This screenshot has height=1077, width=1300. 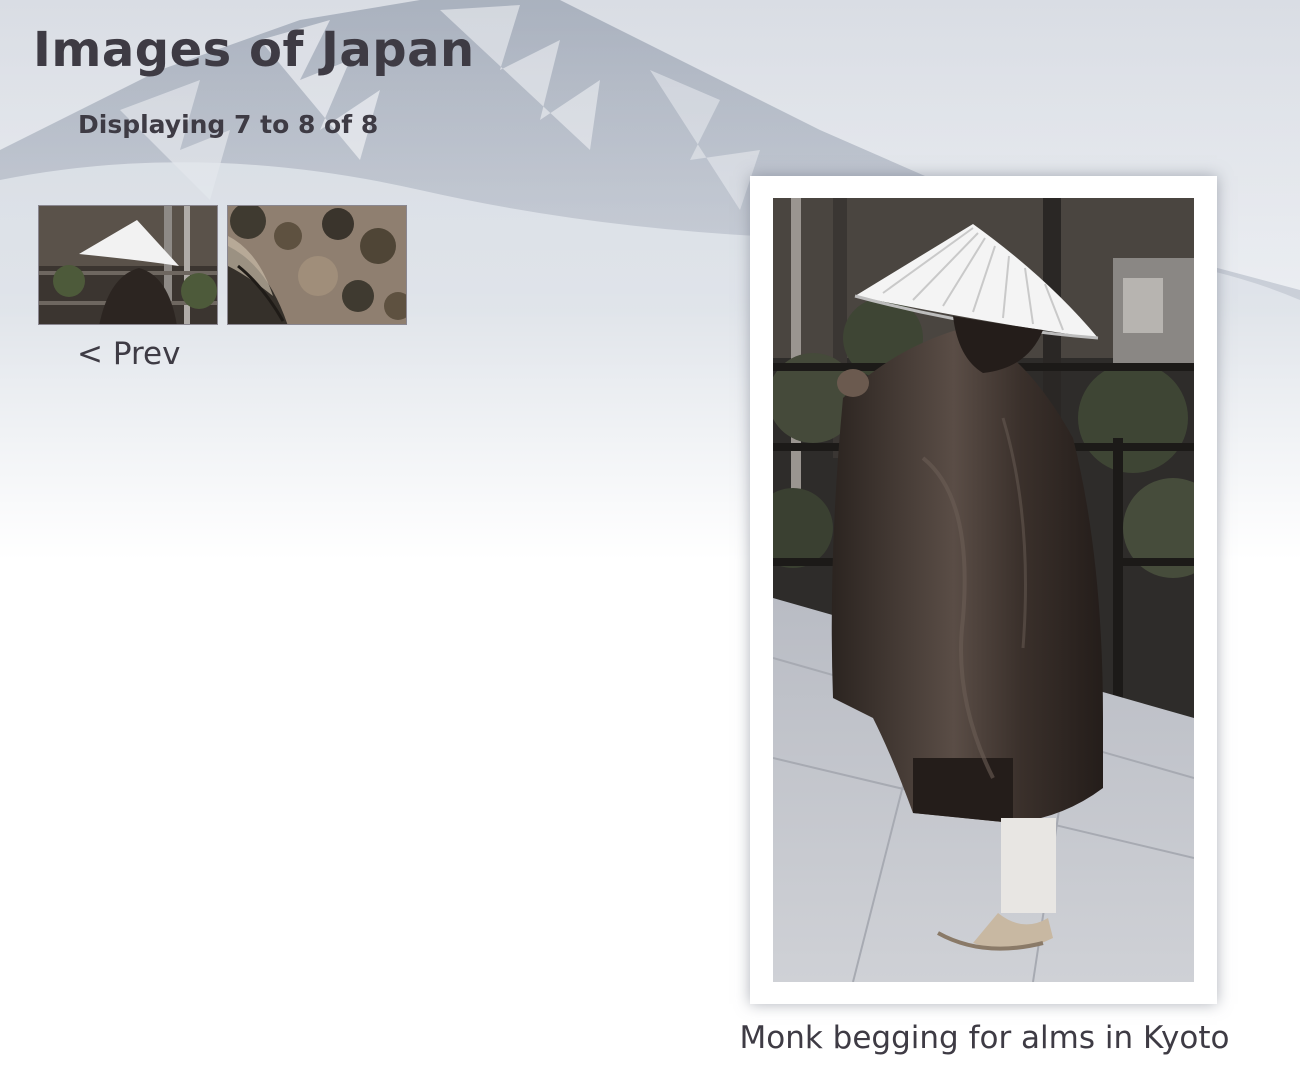 I want to click on temple-roof-thumbnail-image, so click(x=317, y=265).